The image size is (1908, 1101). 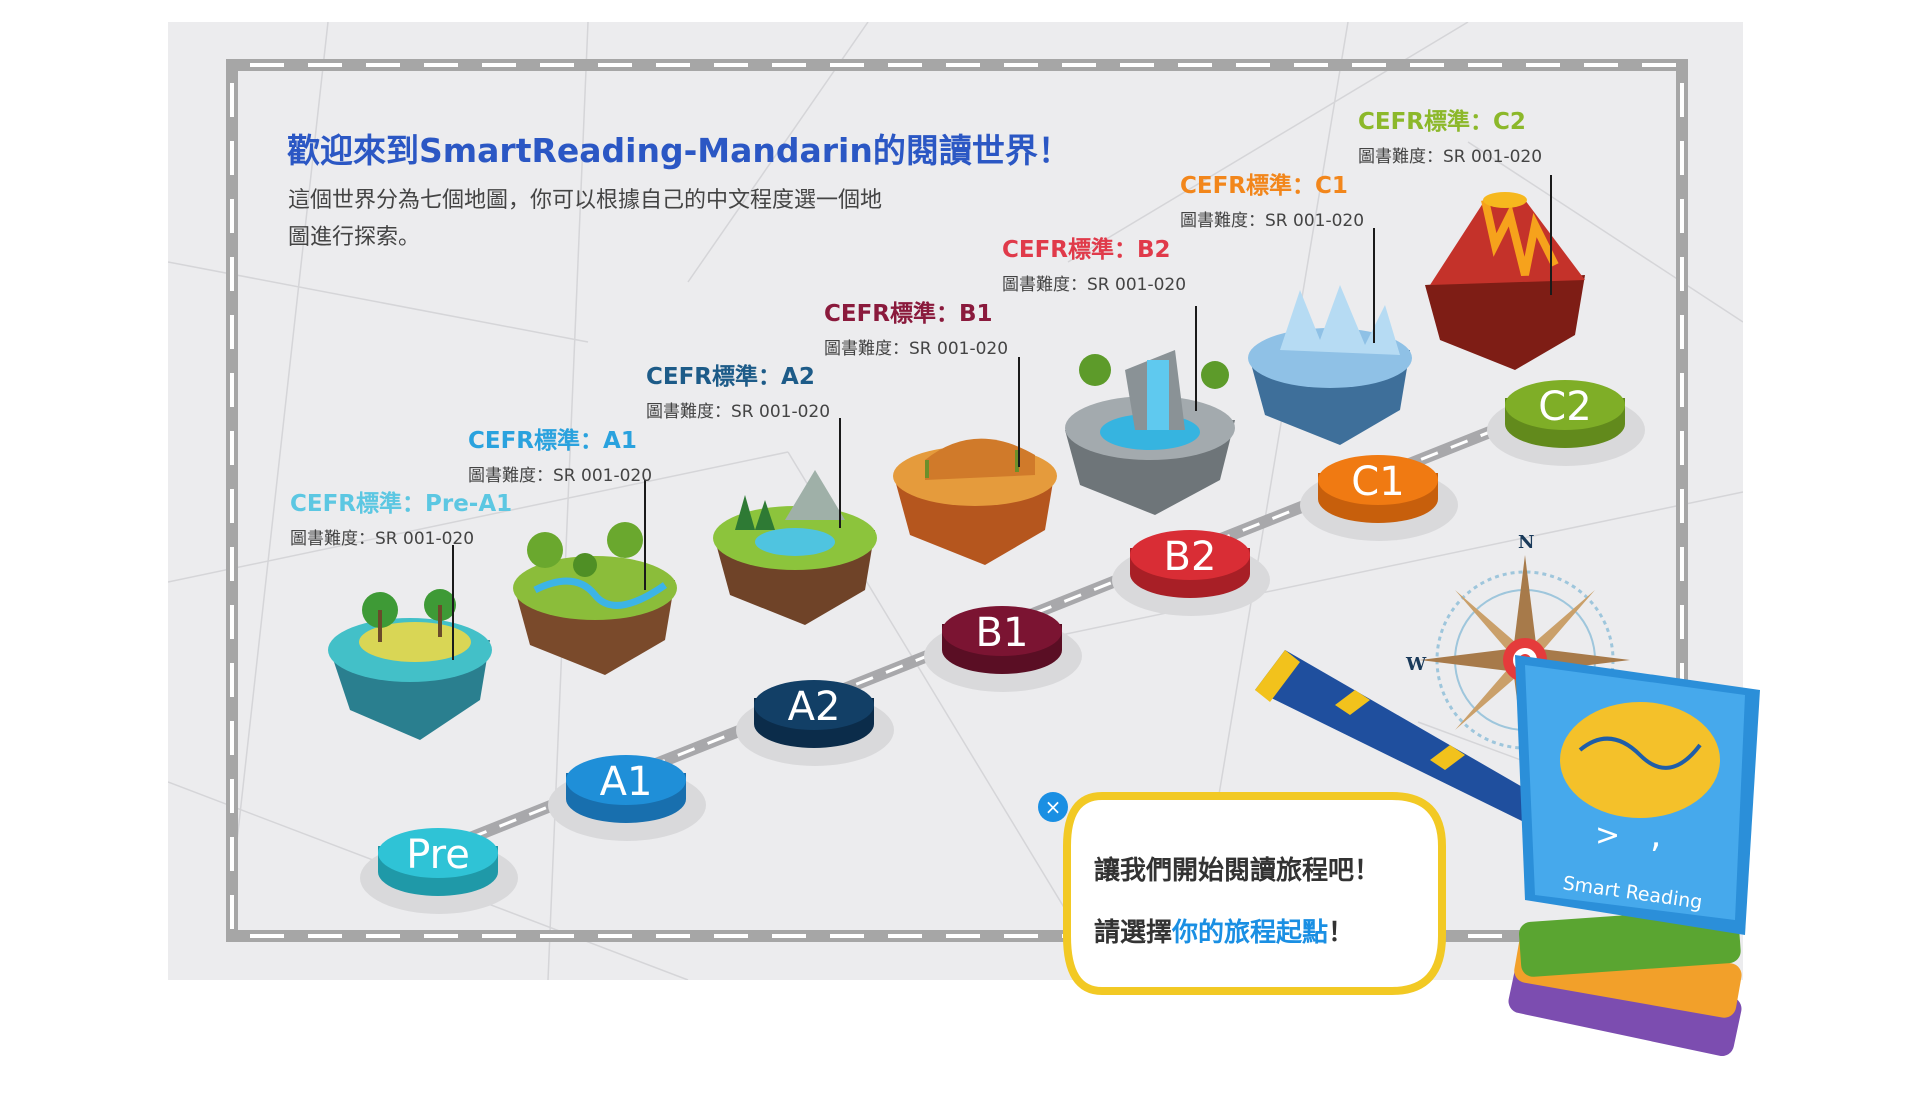 I want to click on level-label-a1: CEFR標準：A1 圖書難度：SR 001-020, so click(x=560, y=453).